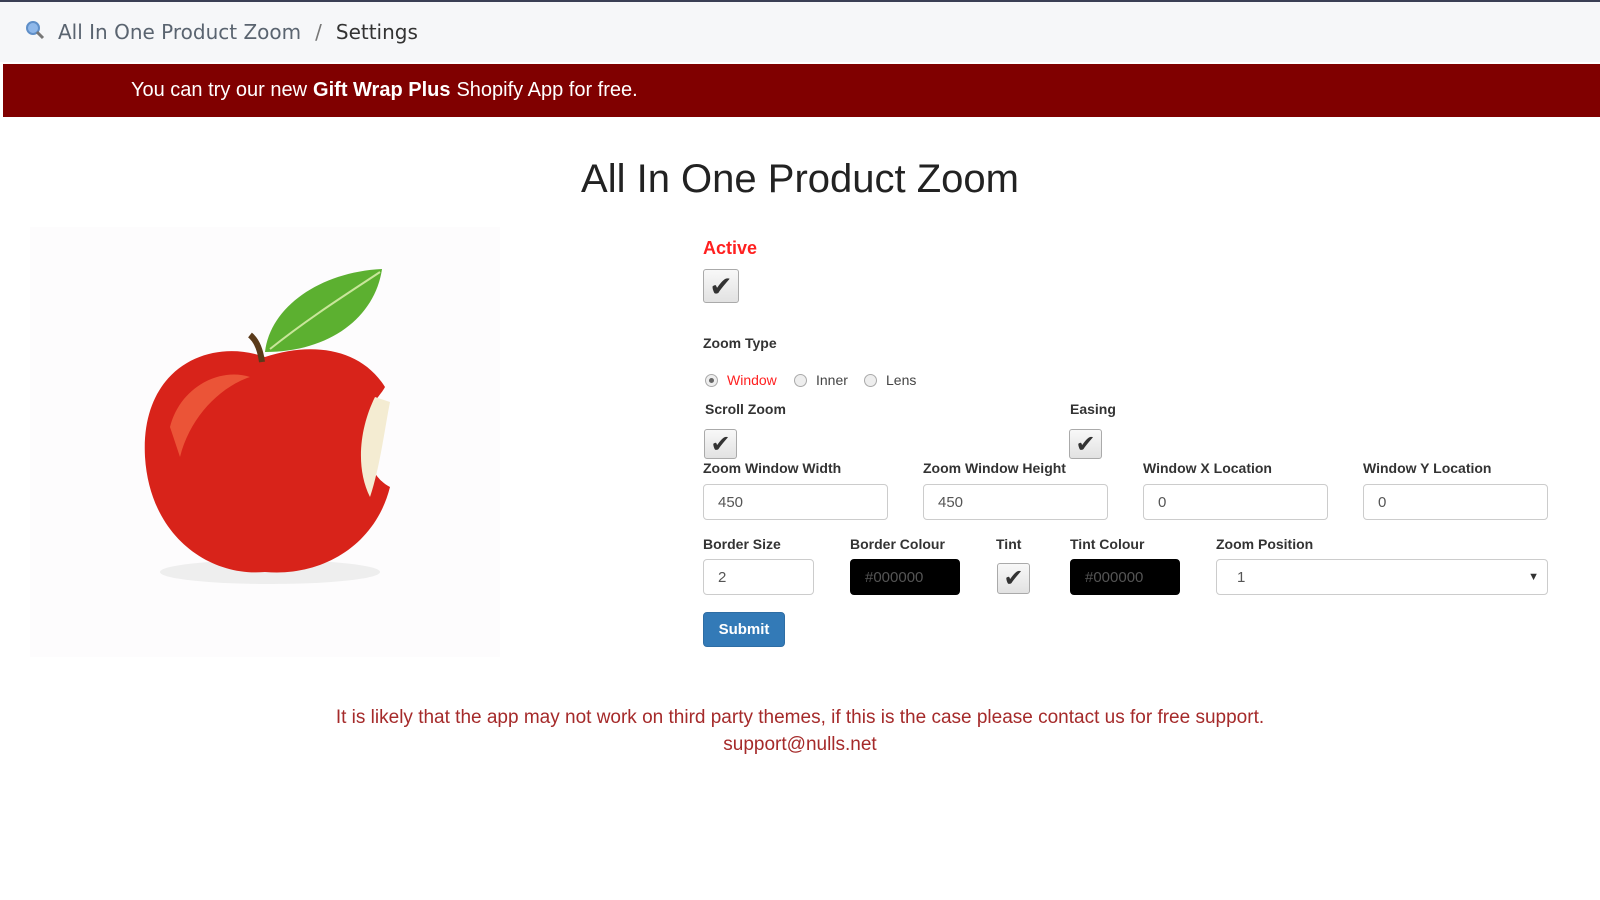  What do you see at coordinates (1107, 544) in the screenshot?
I see `tint-colour-label: Tint Colour` at bounding box center [1107, 544].